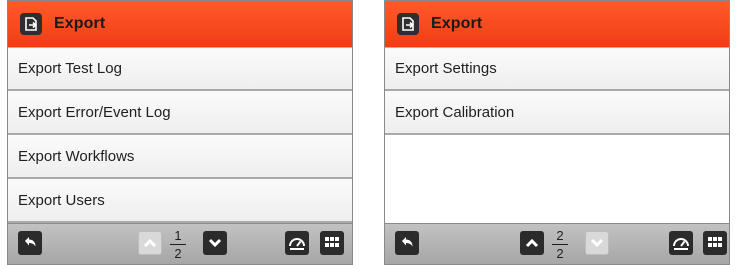  I want to click on footer-bar: 2 2, so click(557, 243).